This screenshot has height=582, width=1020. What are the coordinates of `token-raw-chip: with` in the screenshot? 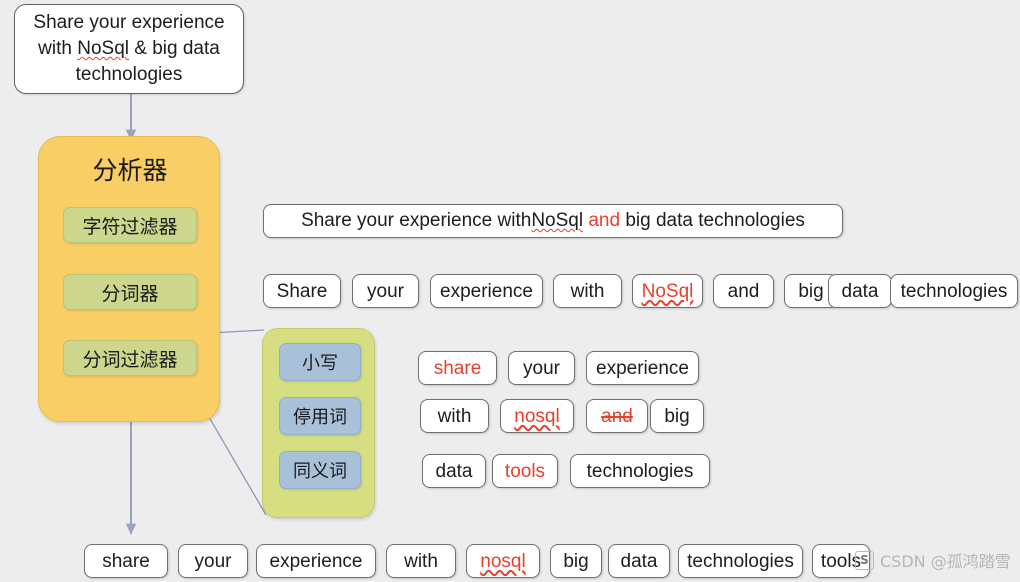 It's located at (587, 291).